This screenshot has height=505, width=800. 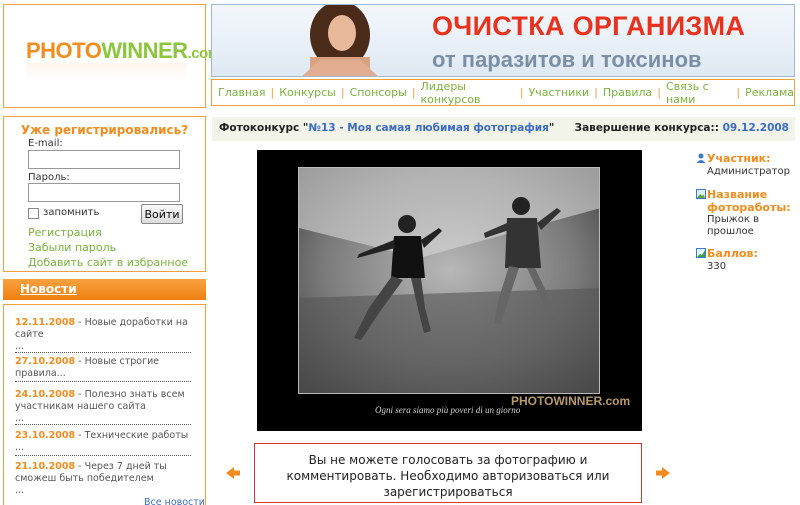 What do you see at coordinates (739, 158) in the screenshot?
I see `participant-label: Участник:` at bounding box center [739, 158].